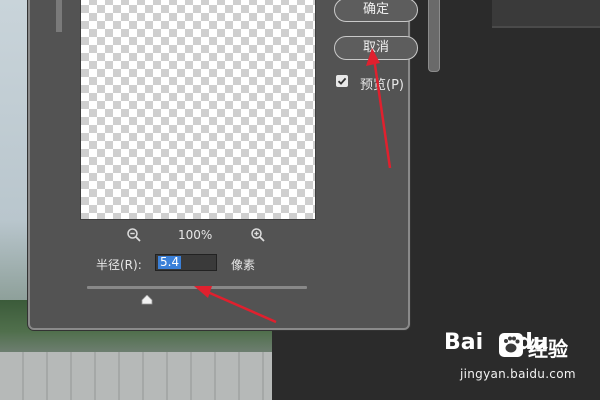 The width and height of the screenshot is (600, 400). What do you see at coordinates (379, 108) in the screenshot?
I see `arrow-to-cancel` at bounding box center [379, 108].